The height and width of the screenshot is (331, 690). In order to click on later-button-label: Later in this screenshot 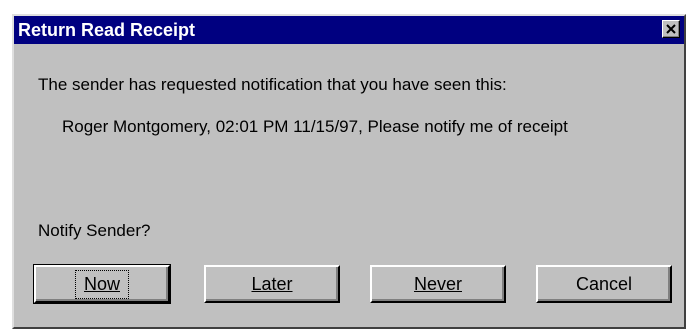, I will do `click(272, 283)`.